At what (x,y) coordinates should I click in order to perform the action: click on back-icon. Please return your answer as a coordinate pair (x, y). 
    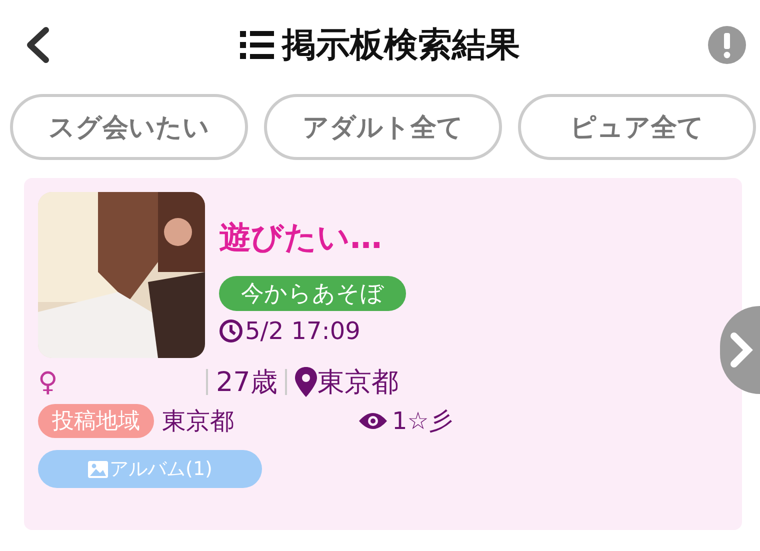
    Looking at the image, I should click on (38, 45).